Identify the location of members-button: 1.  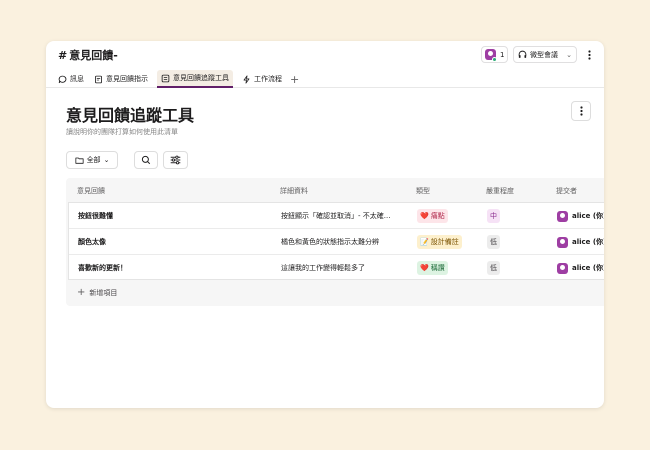
(494, 54).